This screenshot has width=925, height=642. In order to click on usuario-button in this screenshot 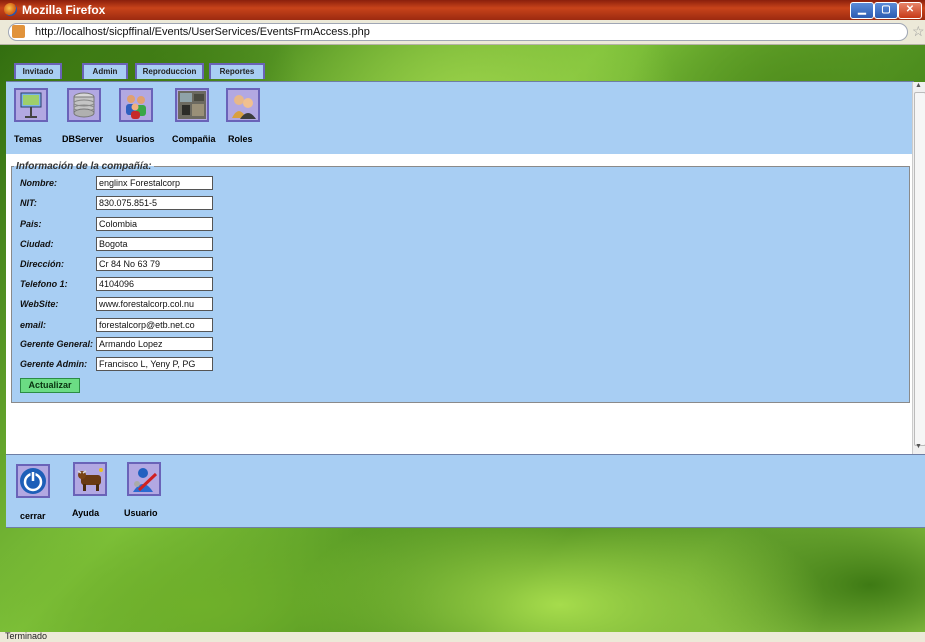, I will do `click(144, 479)`.